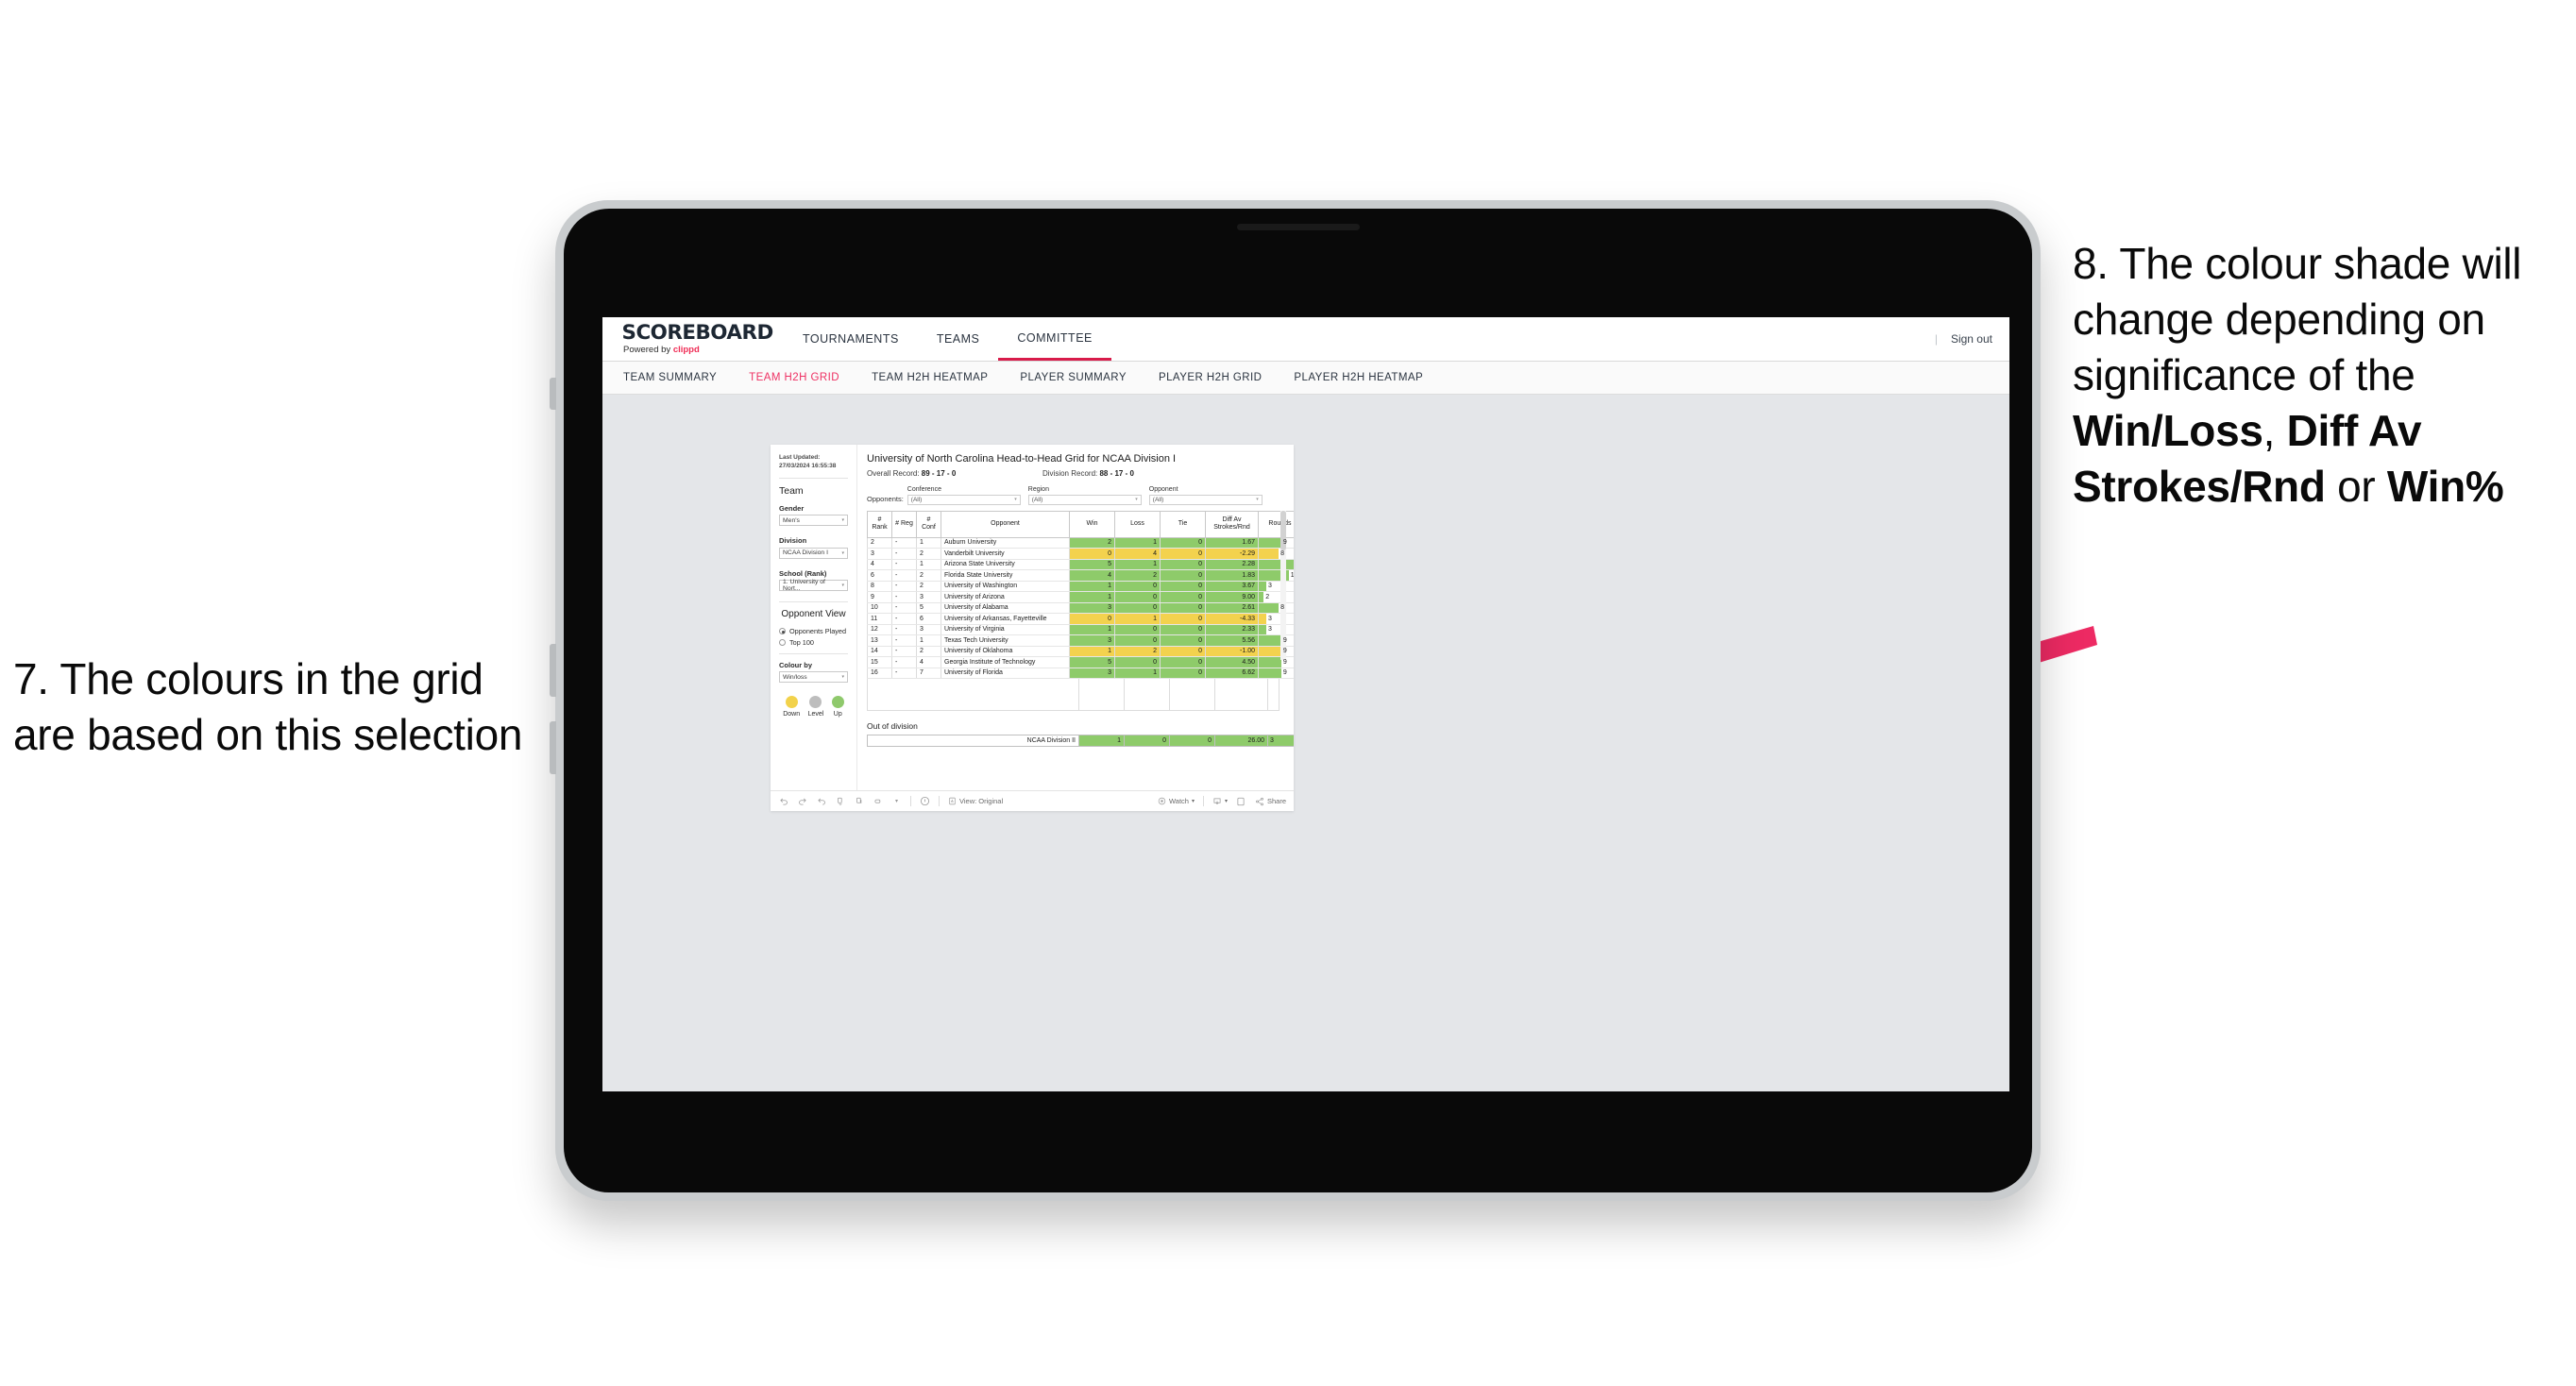 The width and height of the screenshot is (2576, 1386). Describe the element at coordinates (791, 520) in the screenshot. I see `gender-value: Men's` at that location.